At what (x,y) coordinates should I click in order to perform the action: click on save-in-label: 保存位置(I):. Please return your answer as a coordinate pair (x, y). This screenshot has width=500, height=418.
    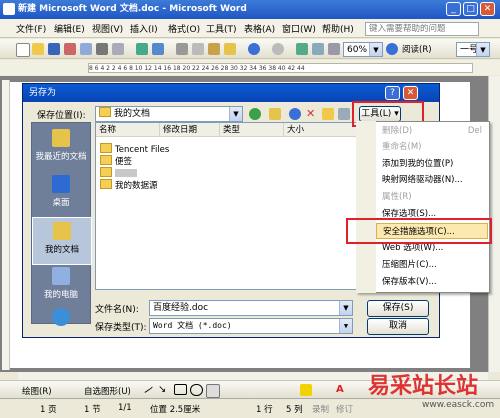
    Looking at the image, I should click on (61, 116).